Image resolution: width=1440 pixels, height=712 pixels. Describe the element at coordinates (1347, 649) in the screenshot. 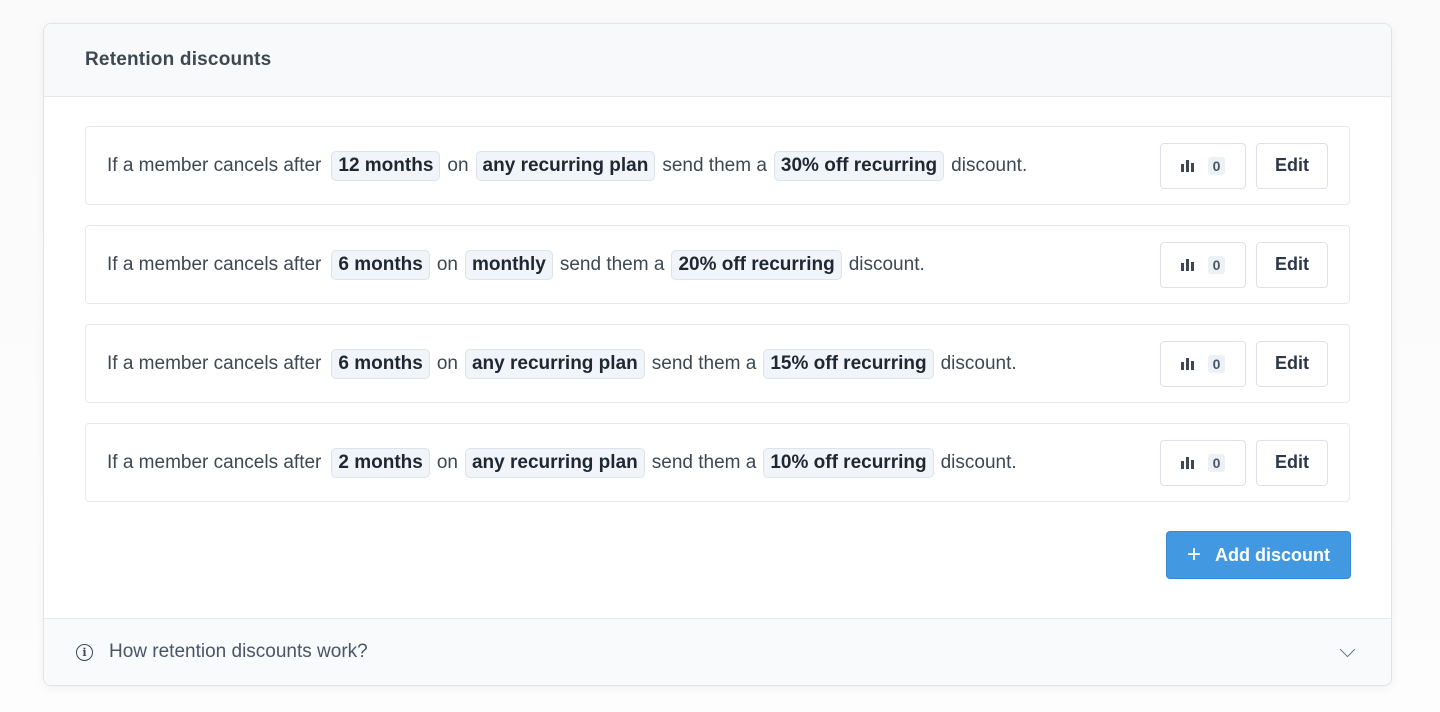

I see `chevron-down-icon` at that location.